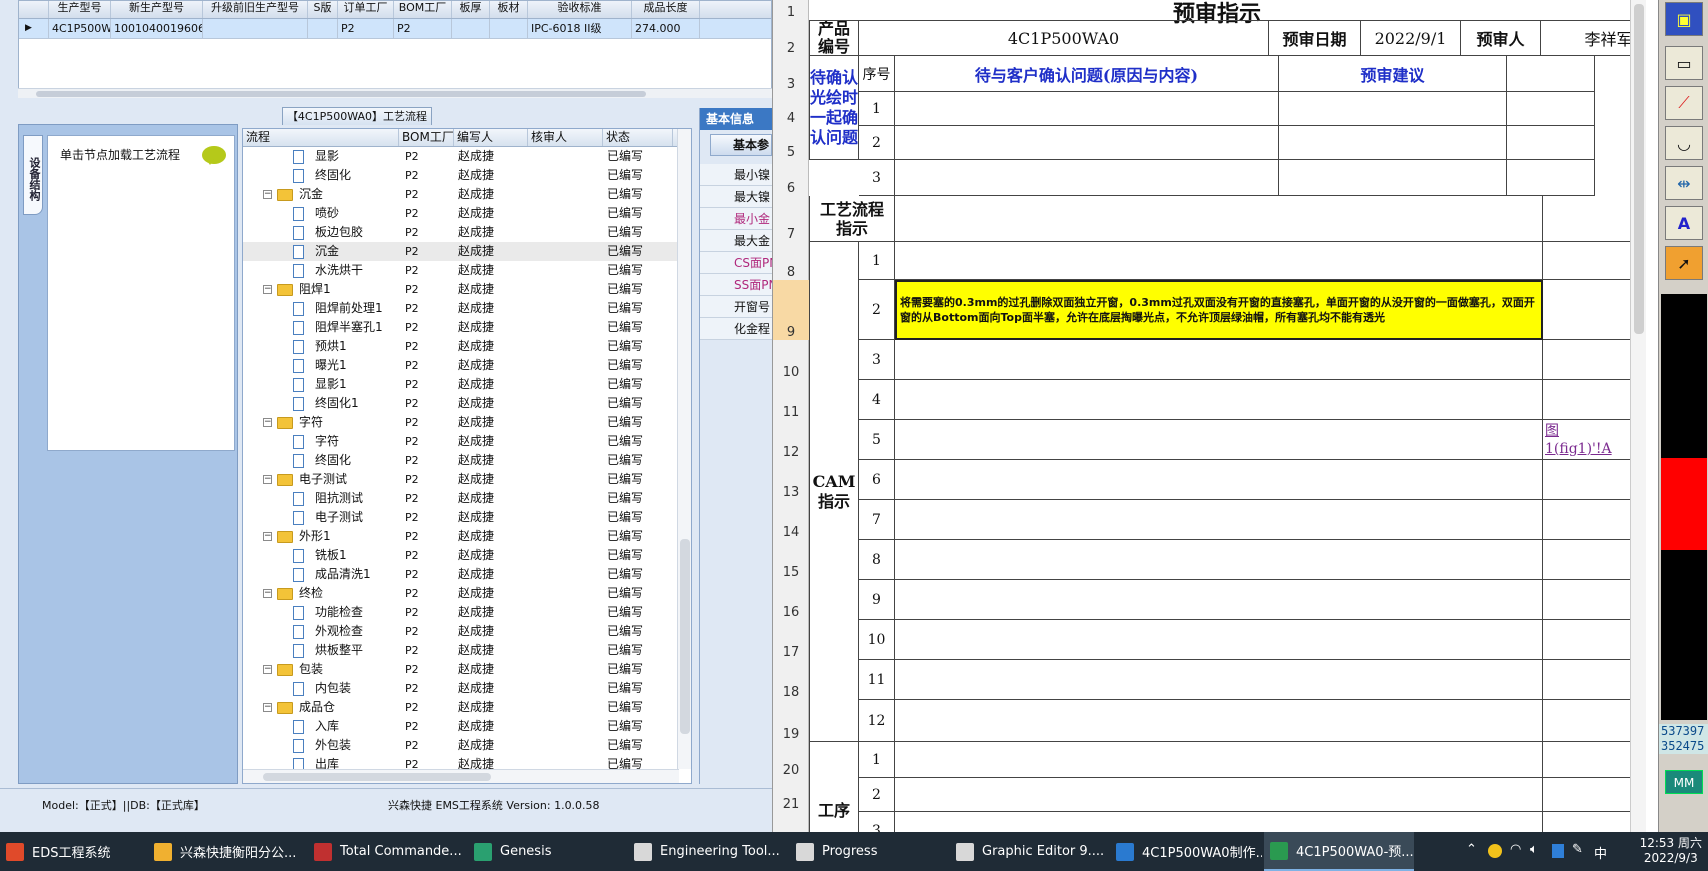 Image resolution: width=1708 pixels, height=871 pixels. I want to click on confirm-seq: 3, so click(877, 178).